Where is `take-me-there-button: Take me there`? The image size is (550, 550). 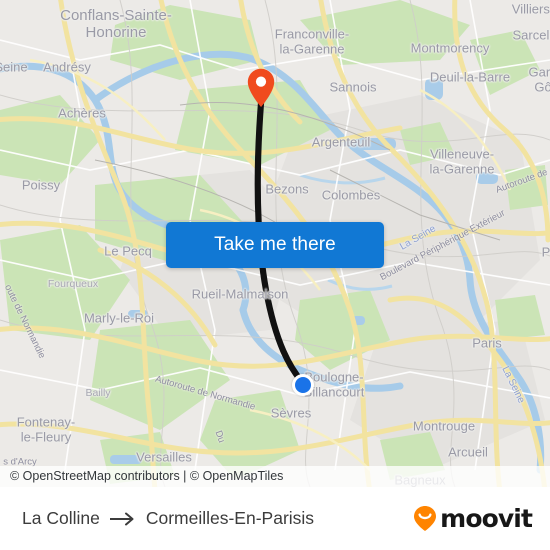 take-me-there-button: Take me there is located at coordinates (275, 245).